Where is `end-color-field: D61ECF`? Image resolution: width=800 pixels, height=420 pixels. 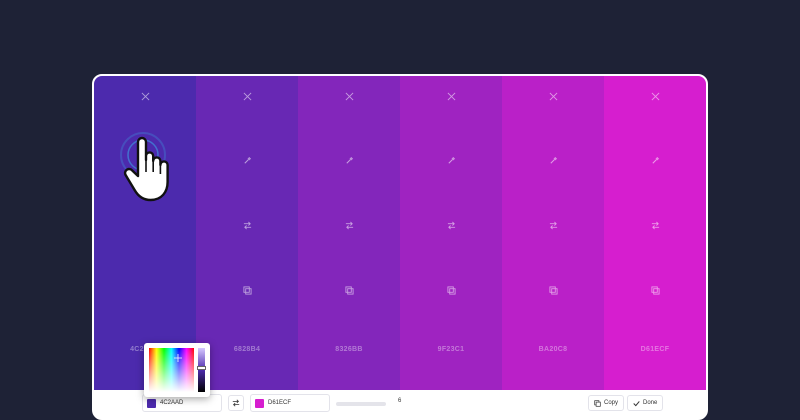 end-color-field: D61ECF is located at coordinates (290, 403).